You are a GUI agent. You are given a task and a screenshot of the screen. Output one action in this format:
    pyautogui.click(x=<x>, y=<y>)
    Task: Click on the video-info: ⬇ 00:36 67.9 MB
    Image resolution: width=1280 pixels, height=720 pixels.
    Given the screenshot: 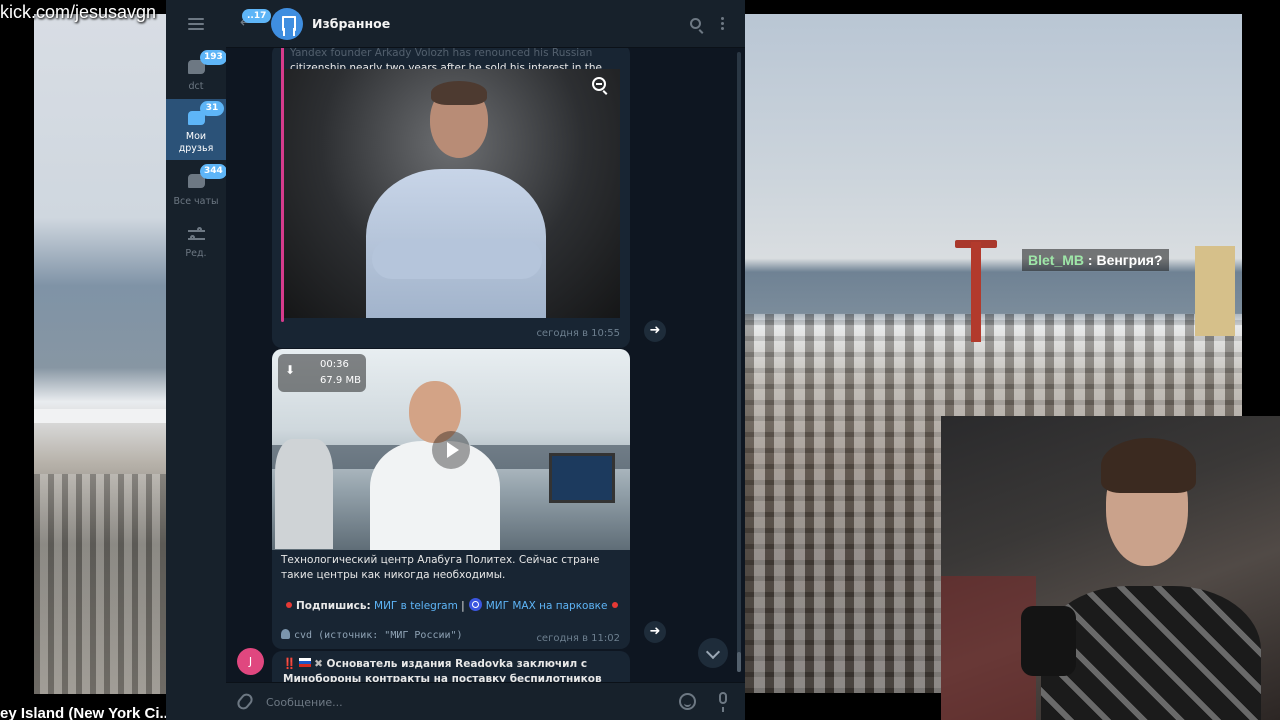 What is the action you would take?
    pyautogui.click(x=322, y=373)
    